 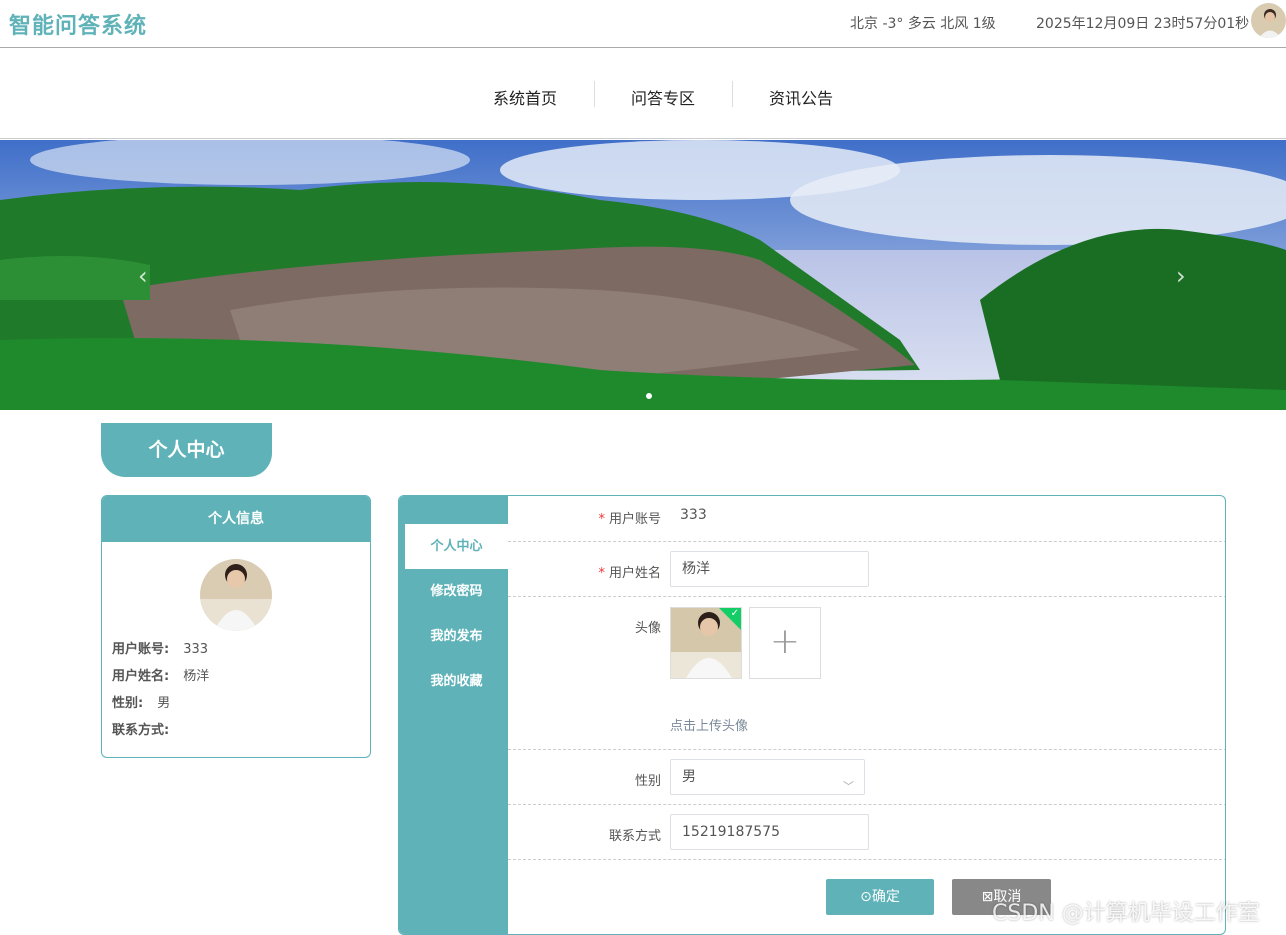 I want to click on phone-label: 联系方式, so click(x=634, y=836).